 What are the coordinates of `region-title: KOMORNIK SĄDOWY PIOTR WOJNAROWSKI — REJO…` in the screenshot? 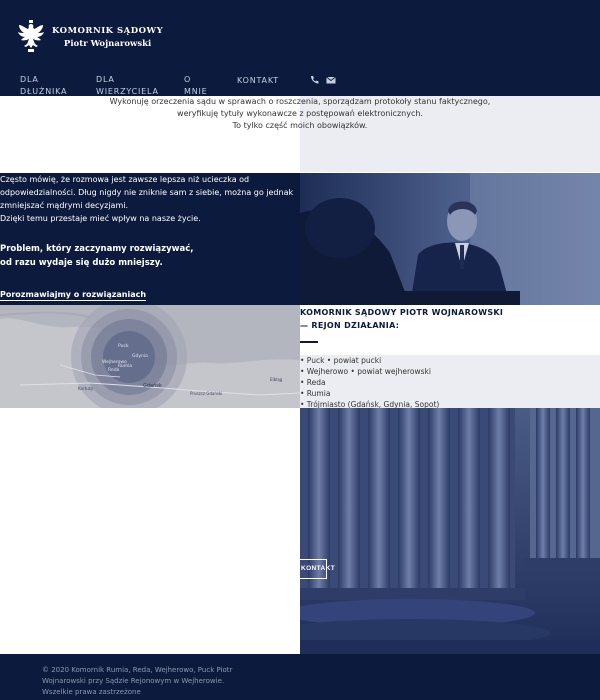 It's located at (450, 319).